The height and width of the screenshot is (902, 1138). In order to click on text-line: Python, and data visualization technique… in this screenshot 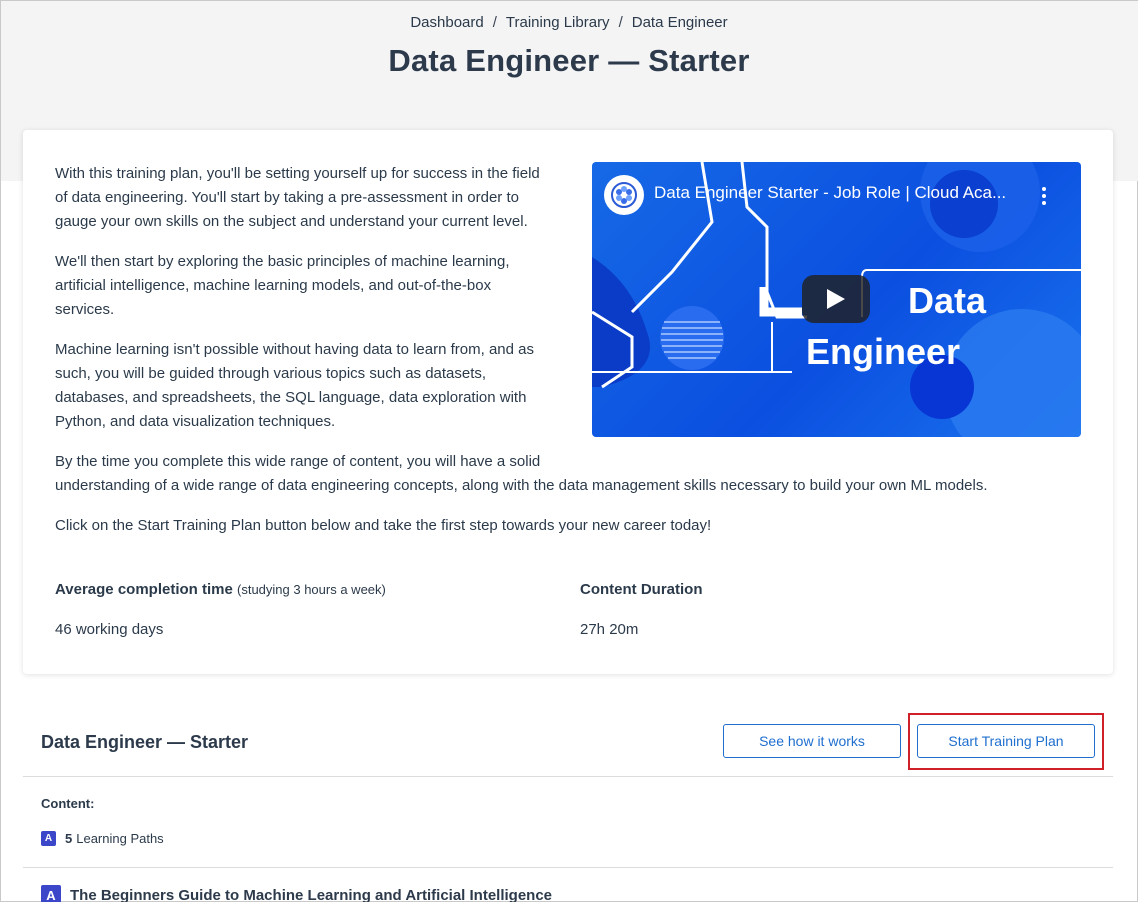, I will do `click(195, 421)`.